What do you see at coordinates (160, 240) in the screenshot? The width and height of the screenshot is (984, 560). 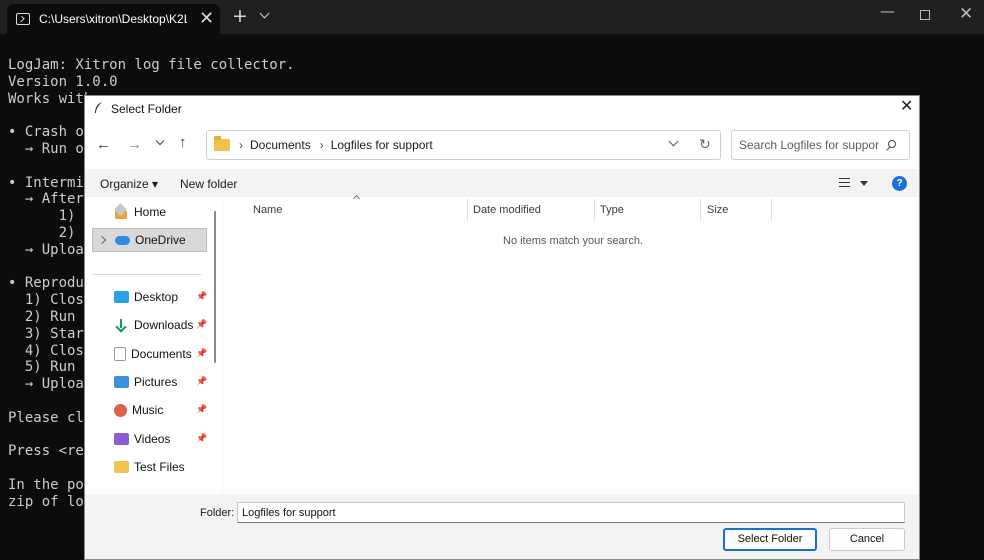 I see `nav-item-label: OneDrive` at bounding box center [160, 240].